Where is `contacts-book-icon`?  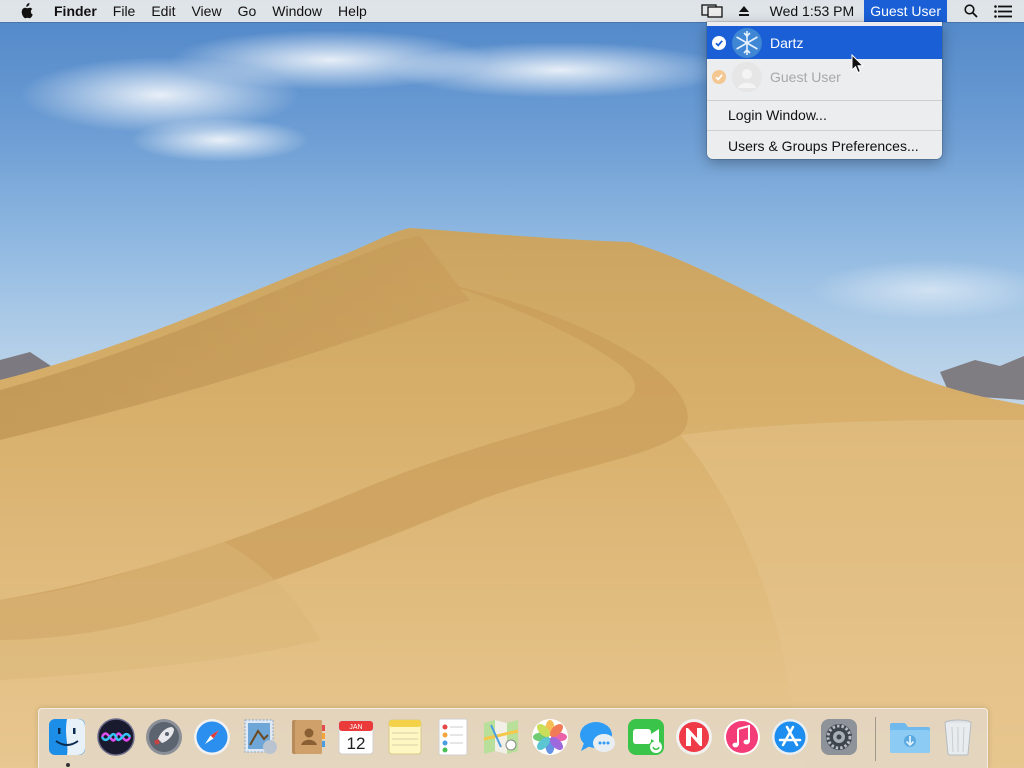
contacts-book-icon is located at coordinates (308, 737).